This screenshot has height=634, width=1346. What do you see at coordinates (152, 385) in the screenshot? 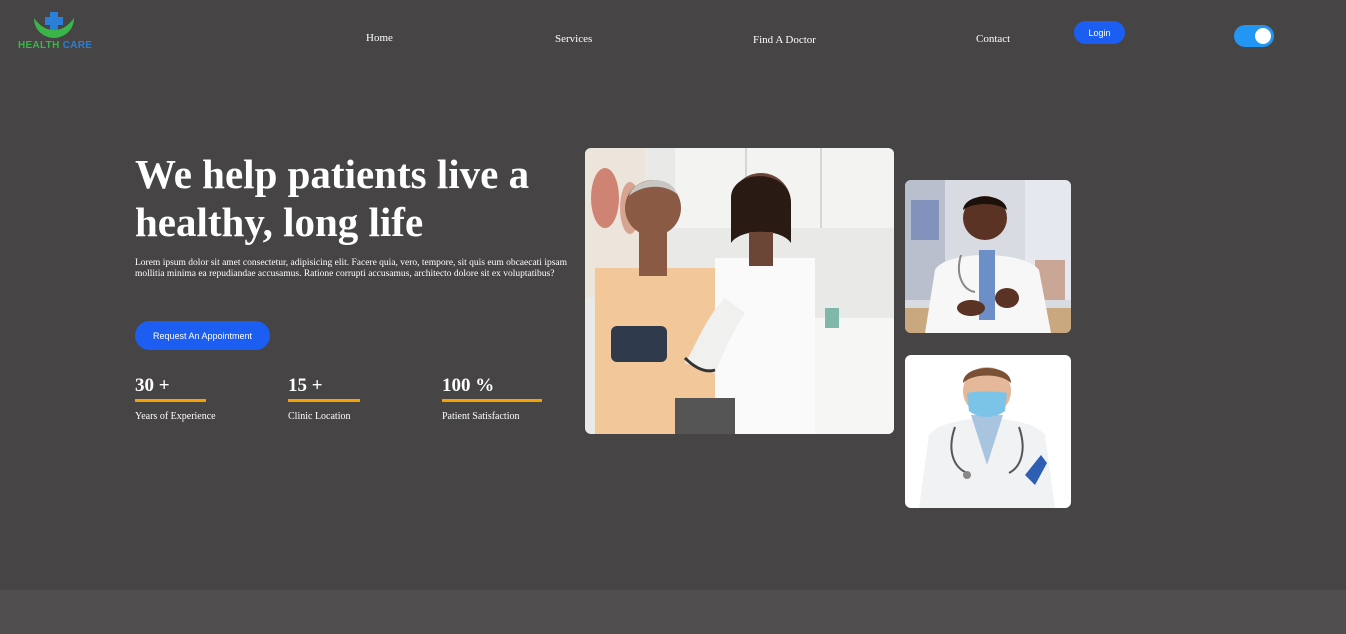
I see `stat-value: 30 +` at bounding box center [152, 385].